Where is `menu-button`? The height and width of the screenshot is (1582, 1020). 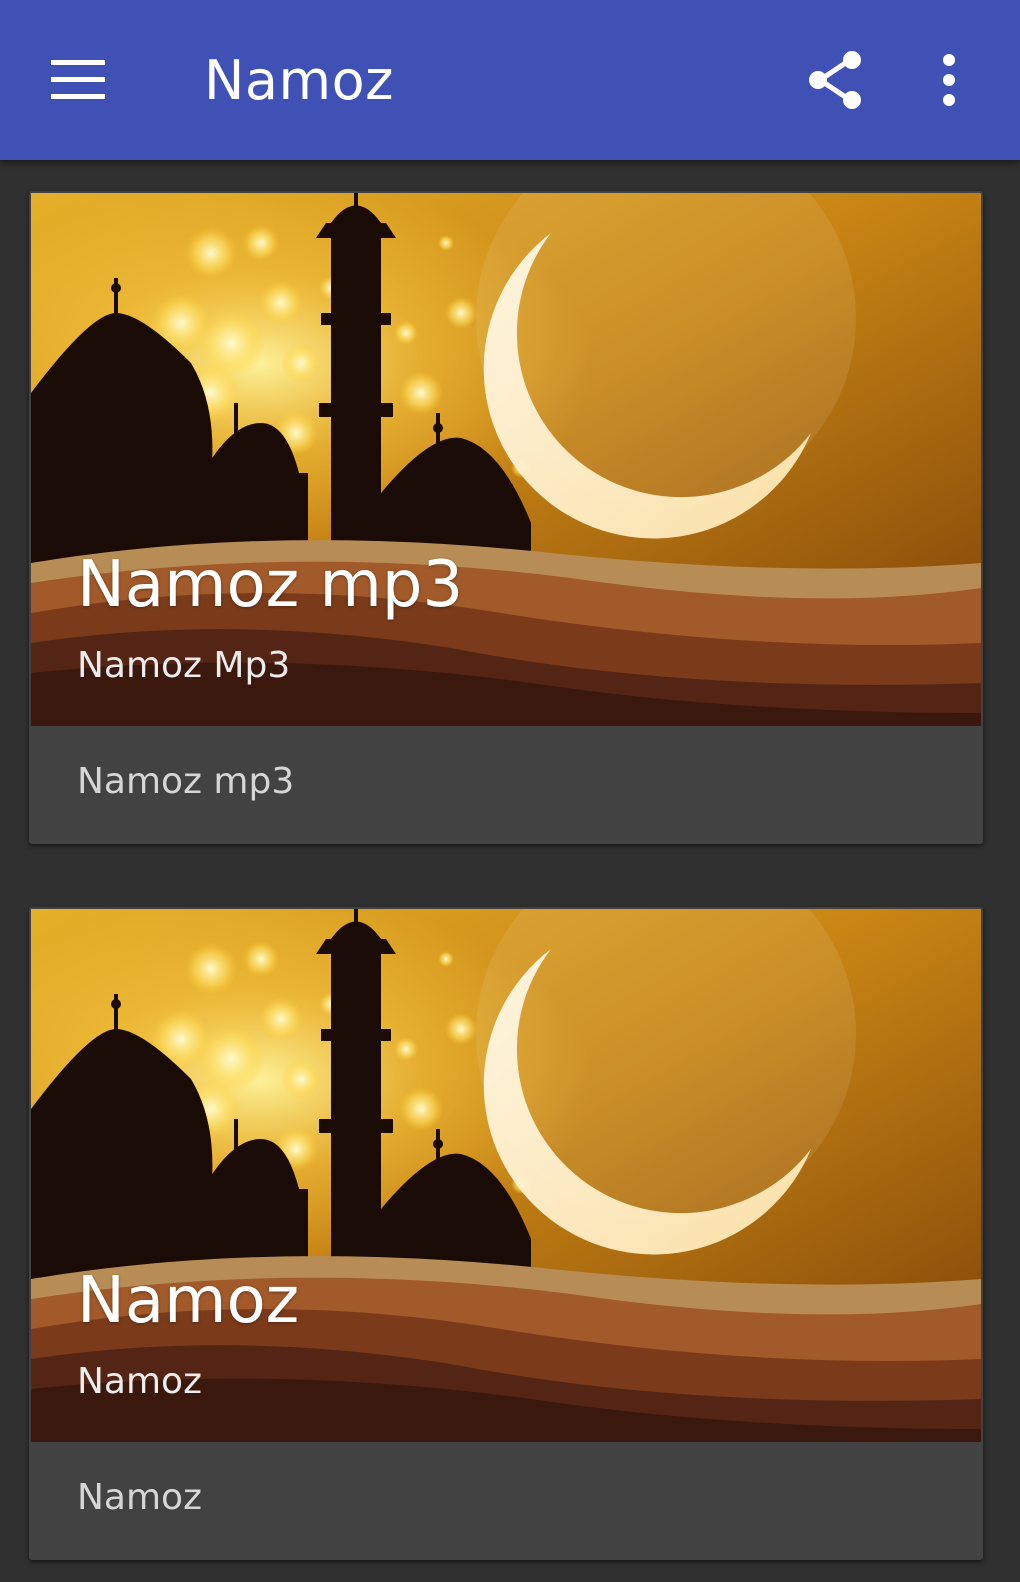
menu-button is located at coordinates (79, 80).